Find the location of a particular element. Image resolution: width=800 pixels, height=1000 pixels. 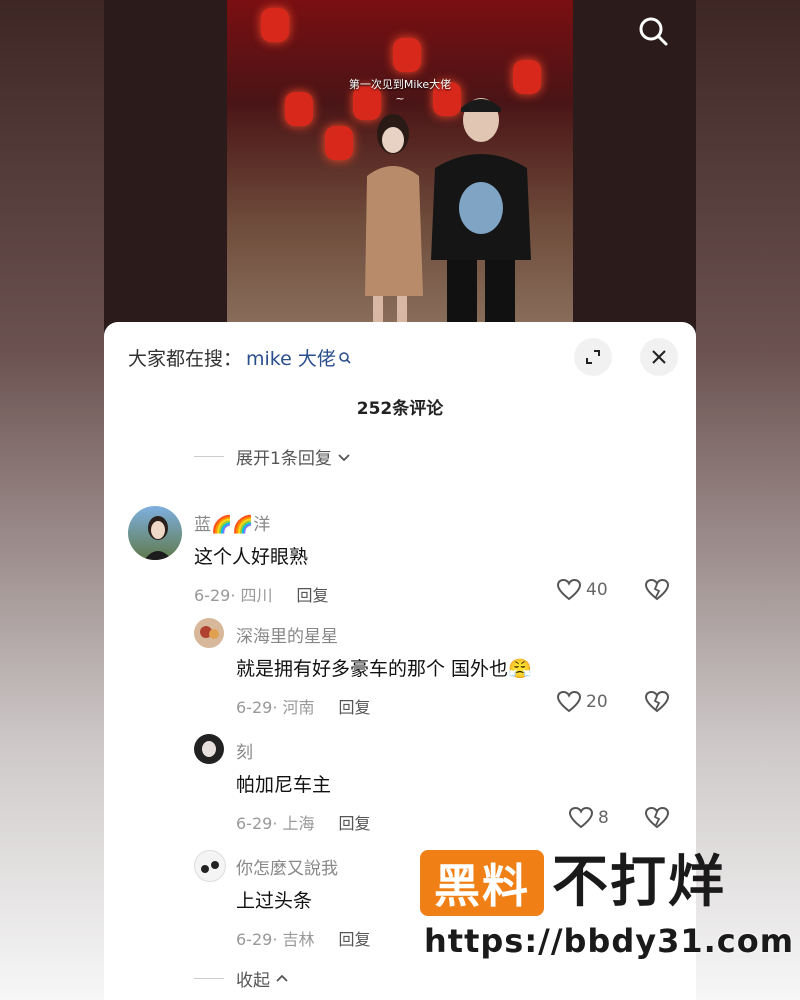

hot-search-row: 大家都在搜： mike 大佬 is located at coordinates (240, 357).